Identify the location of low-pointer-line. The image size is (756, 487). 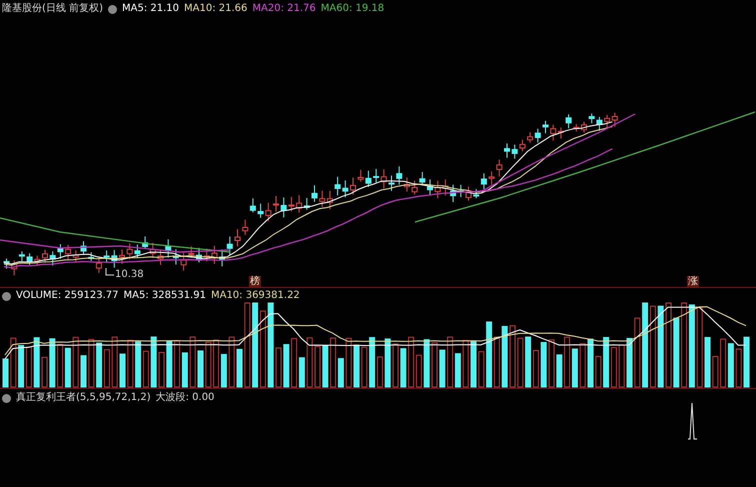
(110, 272).